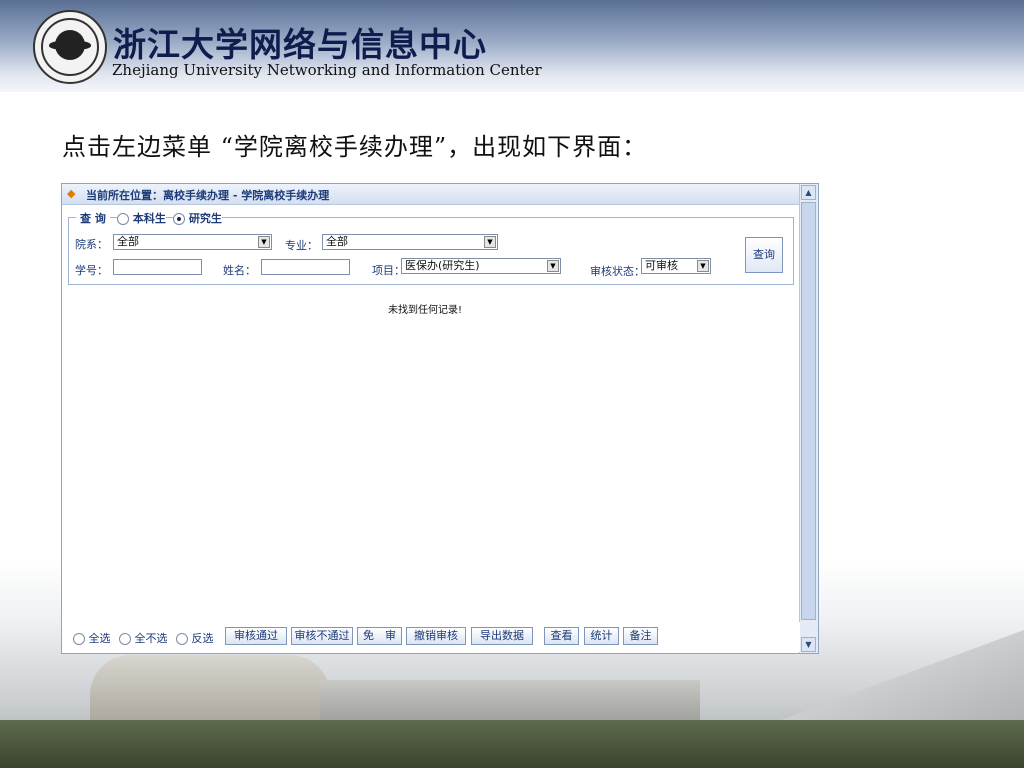  What do you see at coordinates (192, 242) in the screenshot?
I see `department-select: 全部 ▼` at bounding box center [192, 242].